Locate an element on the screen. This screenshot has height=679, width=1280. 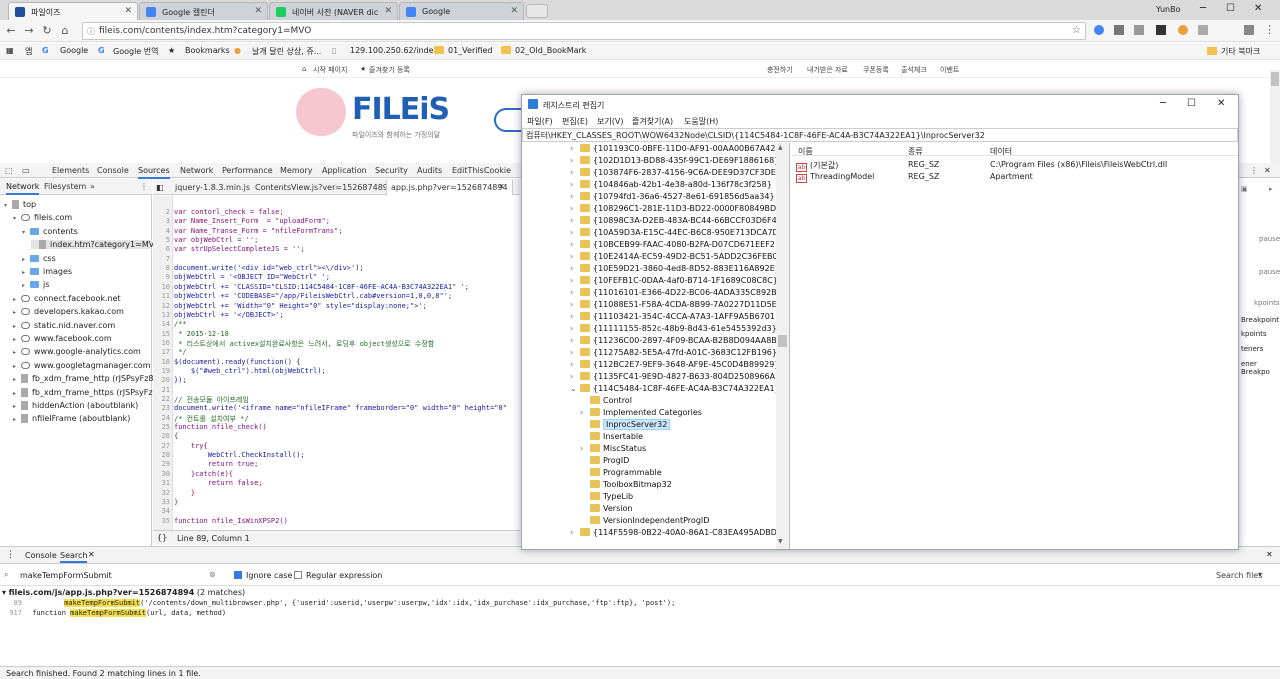
new-tab-button is located at coordinates (537, 11).